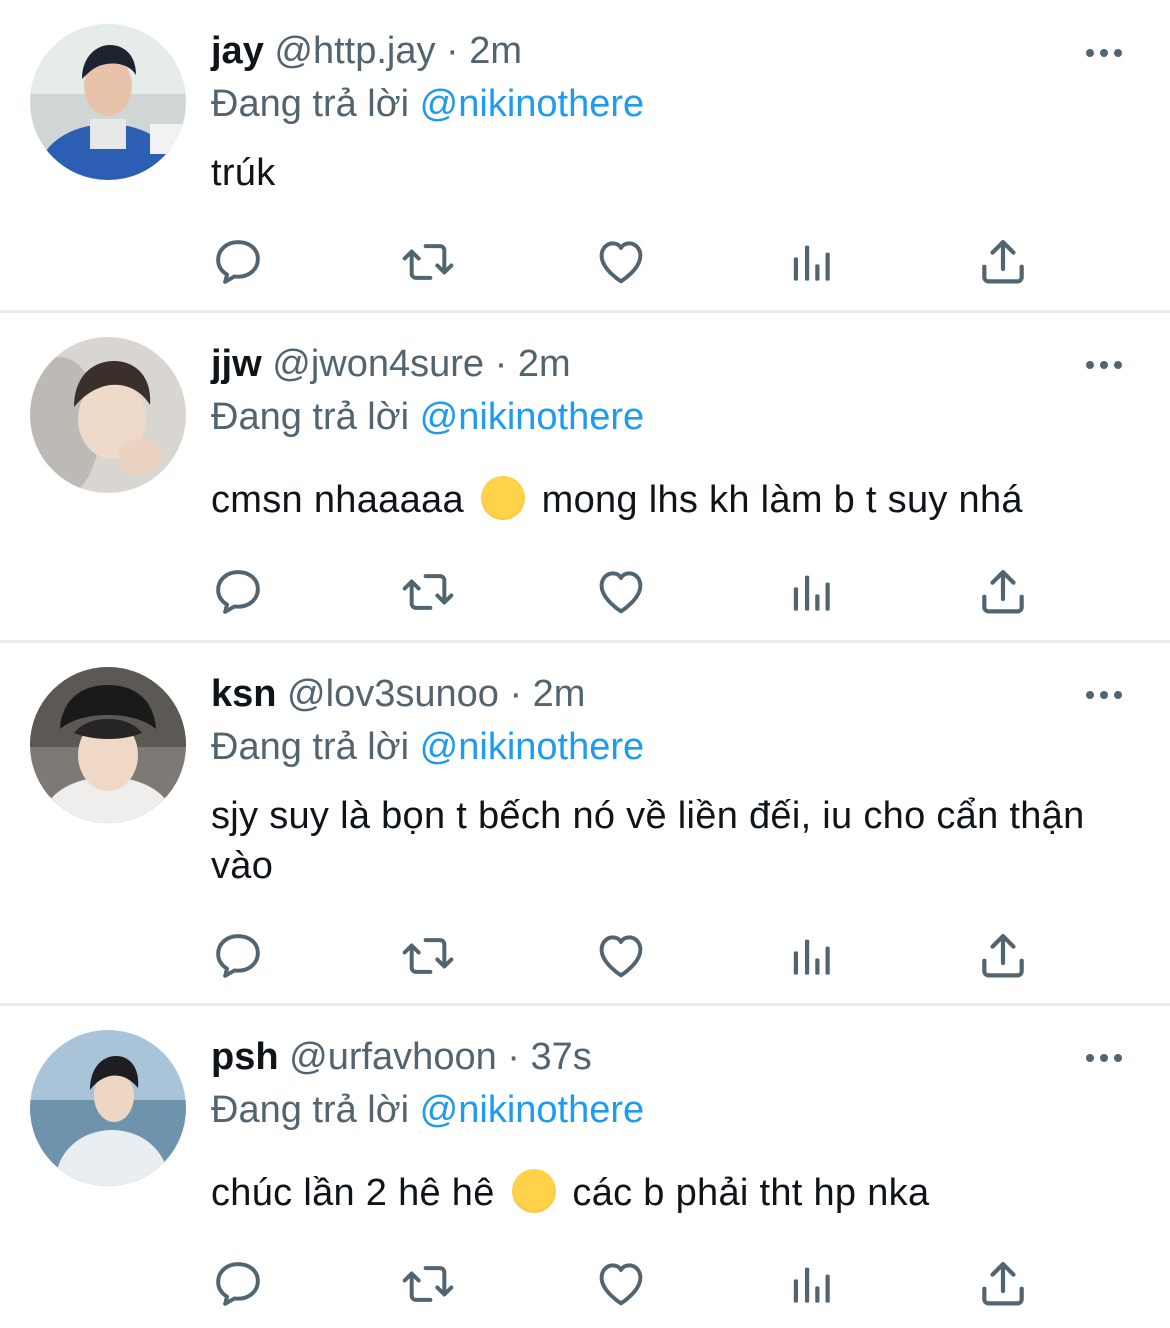 The width and height of the screenshot is (1170, 1328). What do you see at coordinates (782, 500) in the screenshot?
I see `tweet-text-part: mong lhs kh làm b t suy nhá` at bounding box center [782, 500].